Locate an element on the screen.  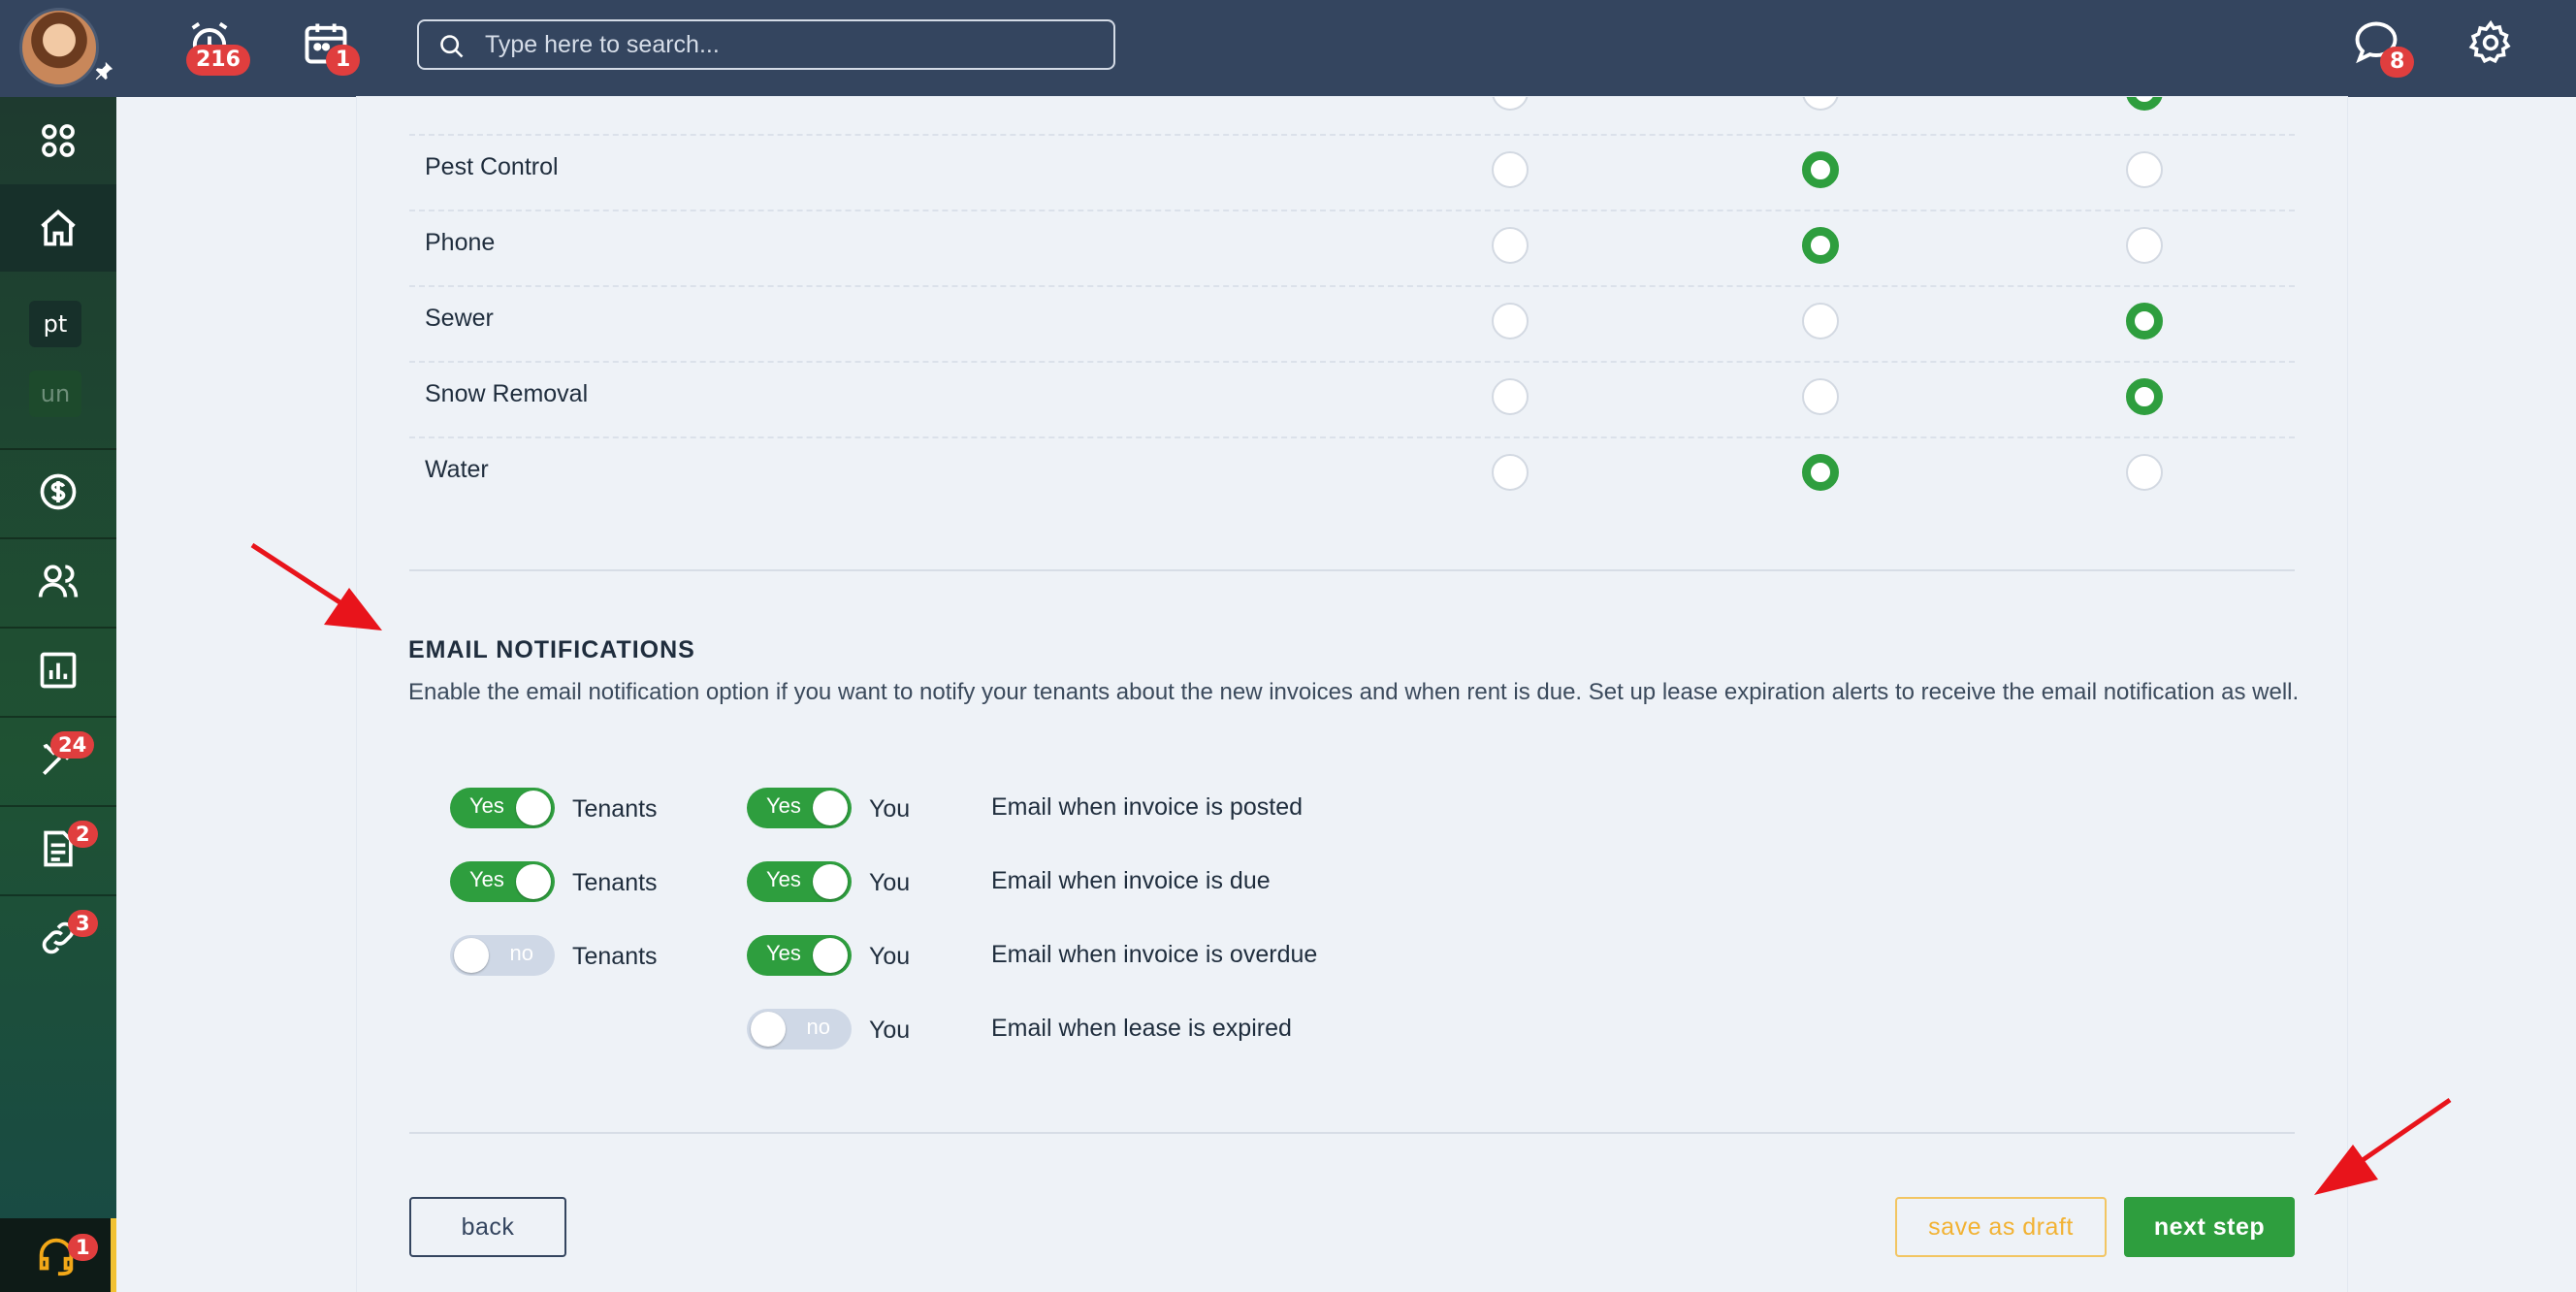
user-avatar is located at coordinates (59, 47).